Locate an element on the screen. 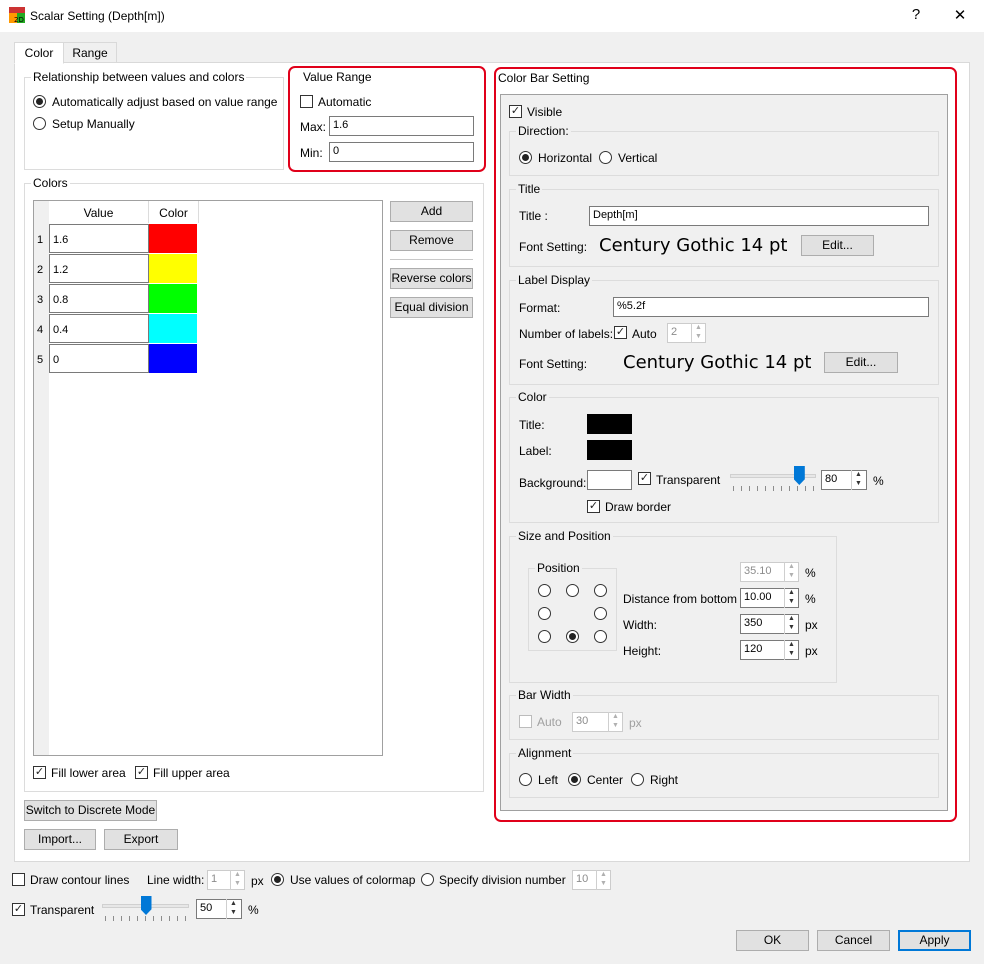 The width and height of the screenshot is (984, 964). value-cell: 1.6 is located at coordinates (99, 238).